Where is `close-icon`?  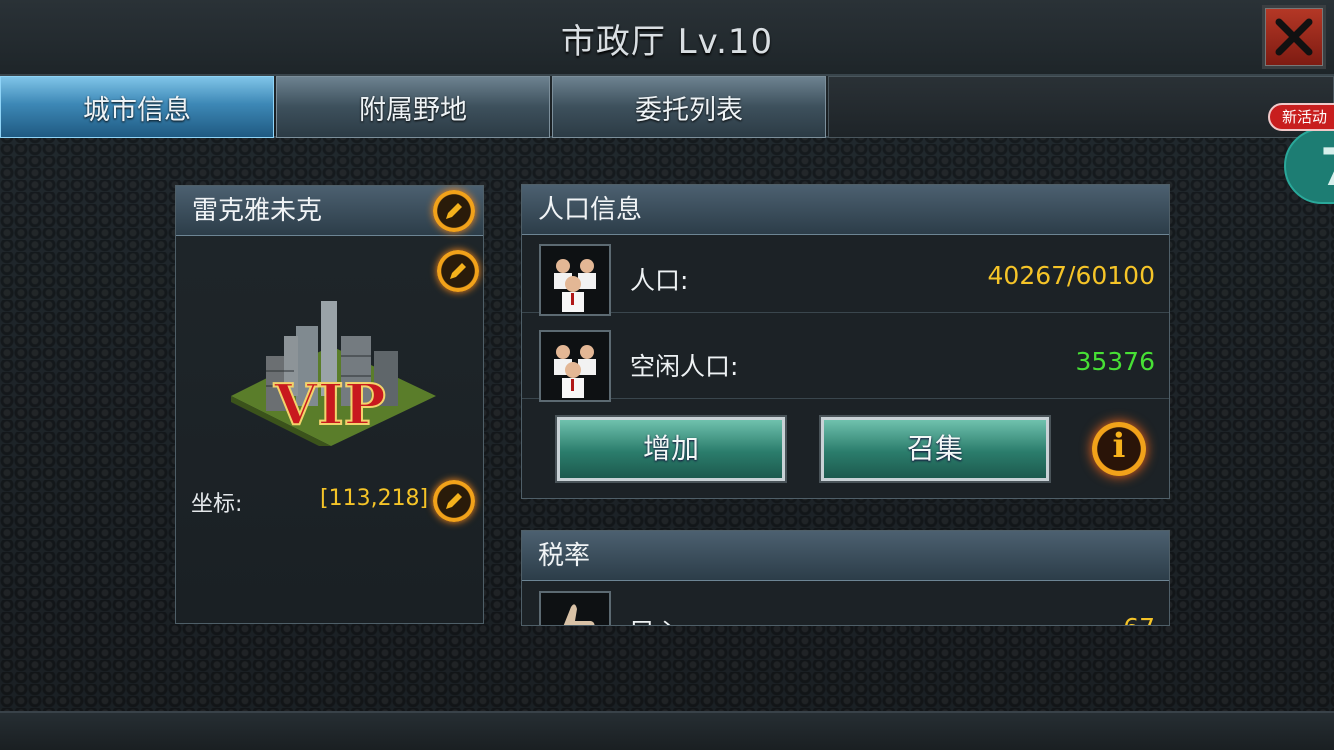
close-icon is located at coordinates (1294, 37).